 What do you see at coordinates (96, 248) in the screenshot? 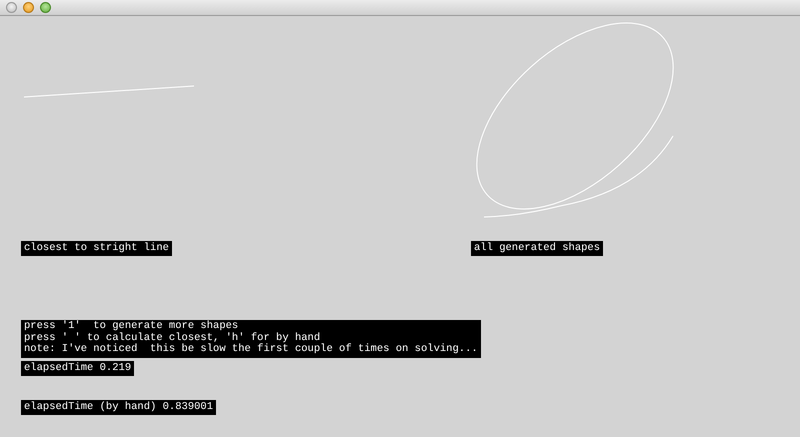
I see `panel-label: closest to stright line` at bounding box center [96, 248].